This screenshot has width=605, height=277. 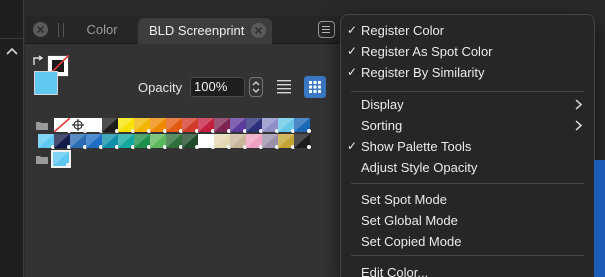 What do you see at coordinates (467, 125) in the screenshot?
I see `menu-item-sorting: Sorting` at bounding box center [467, 125].